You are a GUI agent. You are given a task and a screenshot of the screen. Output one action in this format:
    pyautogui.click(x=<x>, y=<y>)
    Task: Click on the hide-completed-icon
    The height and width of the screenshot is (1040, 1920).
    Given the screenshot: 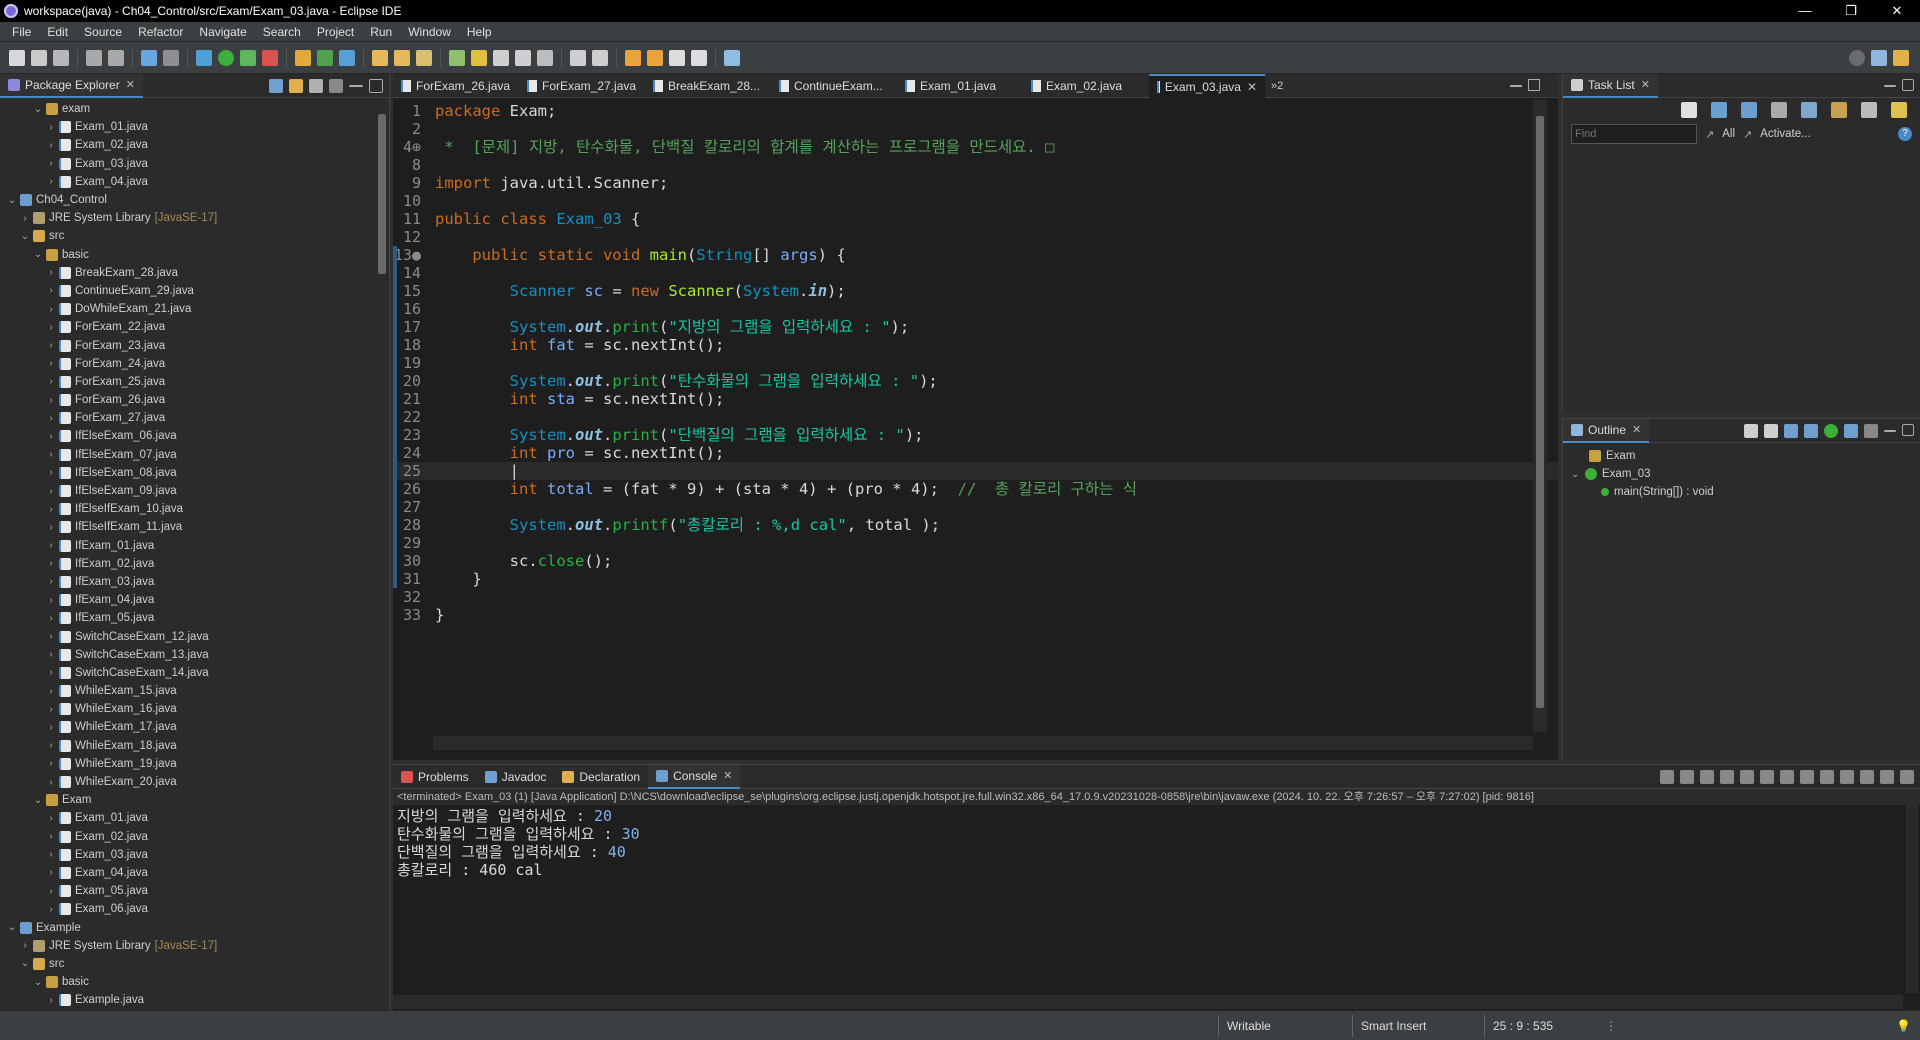 What is the action you would take?
    pyautogui.click(x=1809, y=110)
    